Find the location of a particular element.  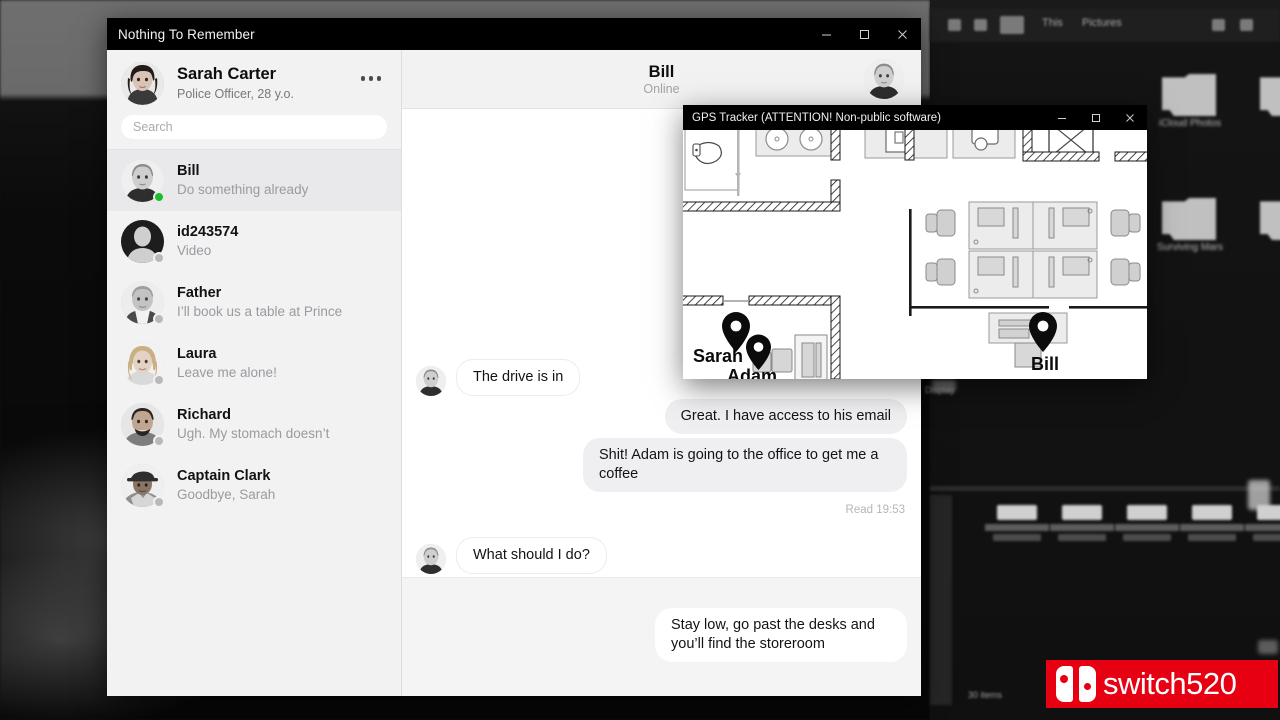

folder-partial-right-b is located at coordinates (1268, 221).